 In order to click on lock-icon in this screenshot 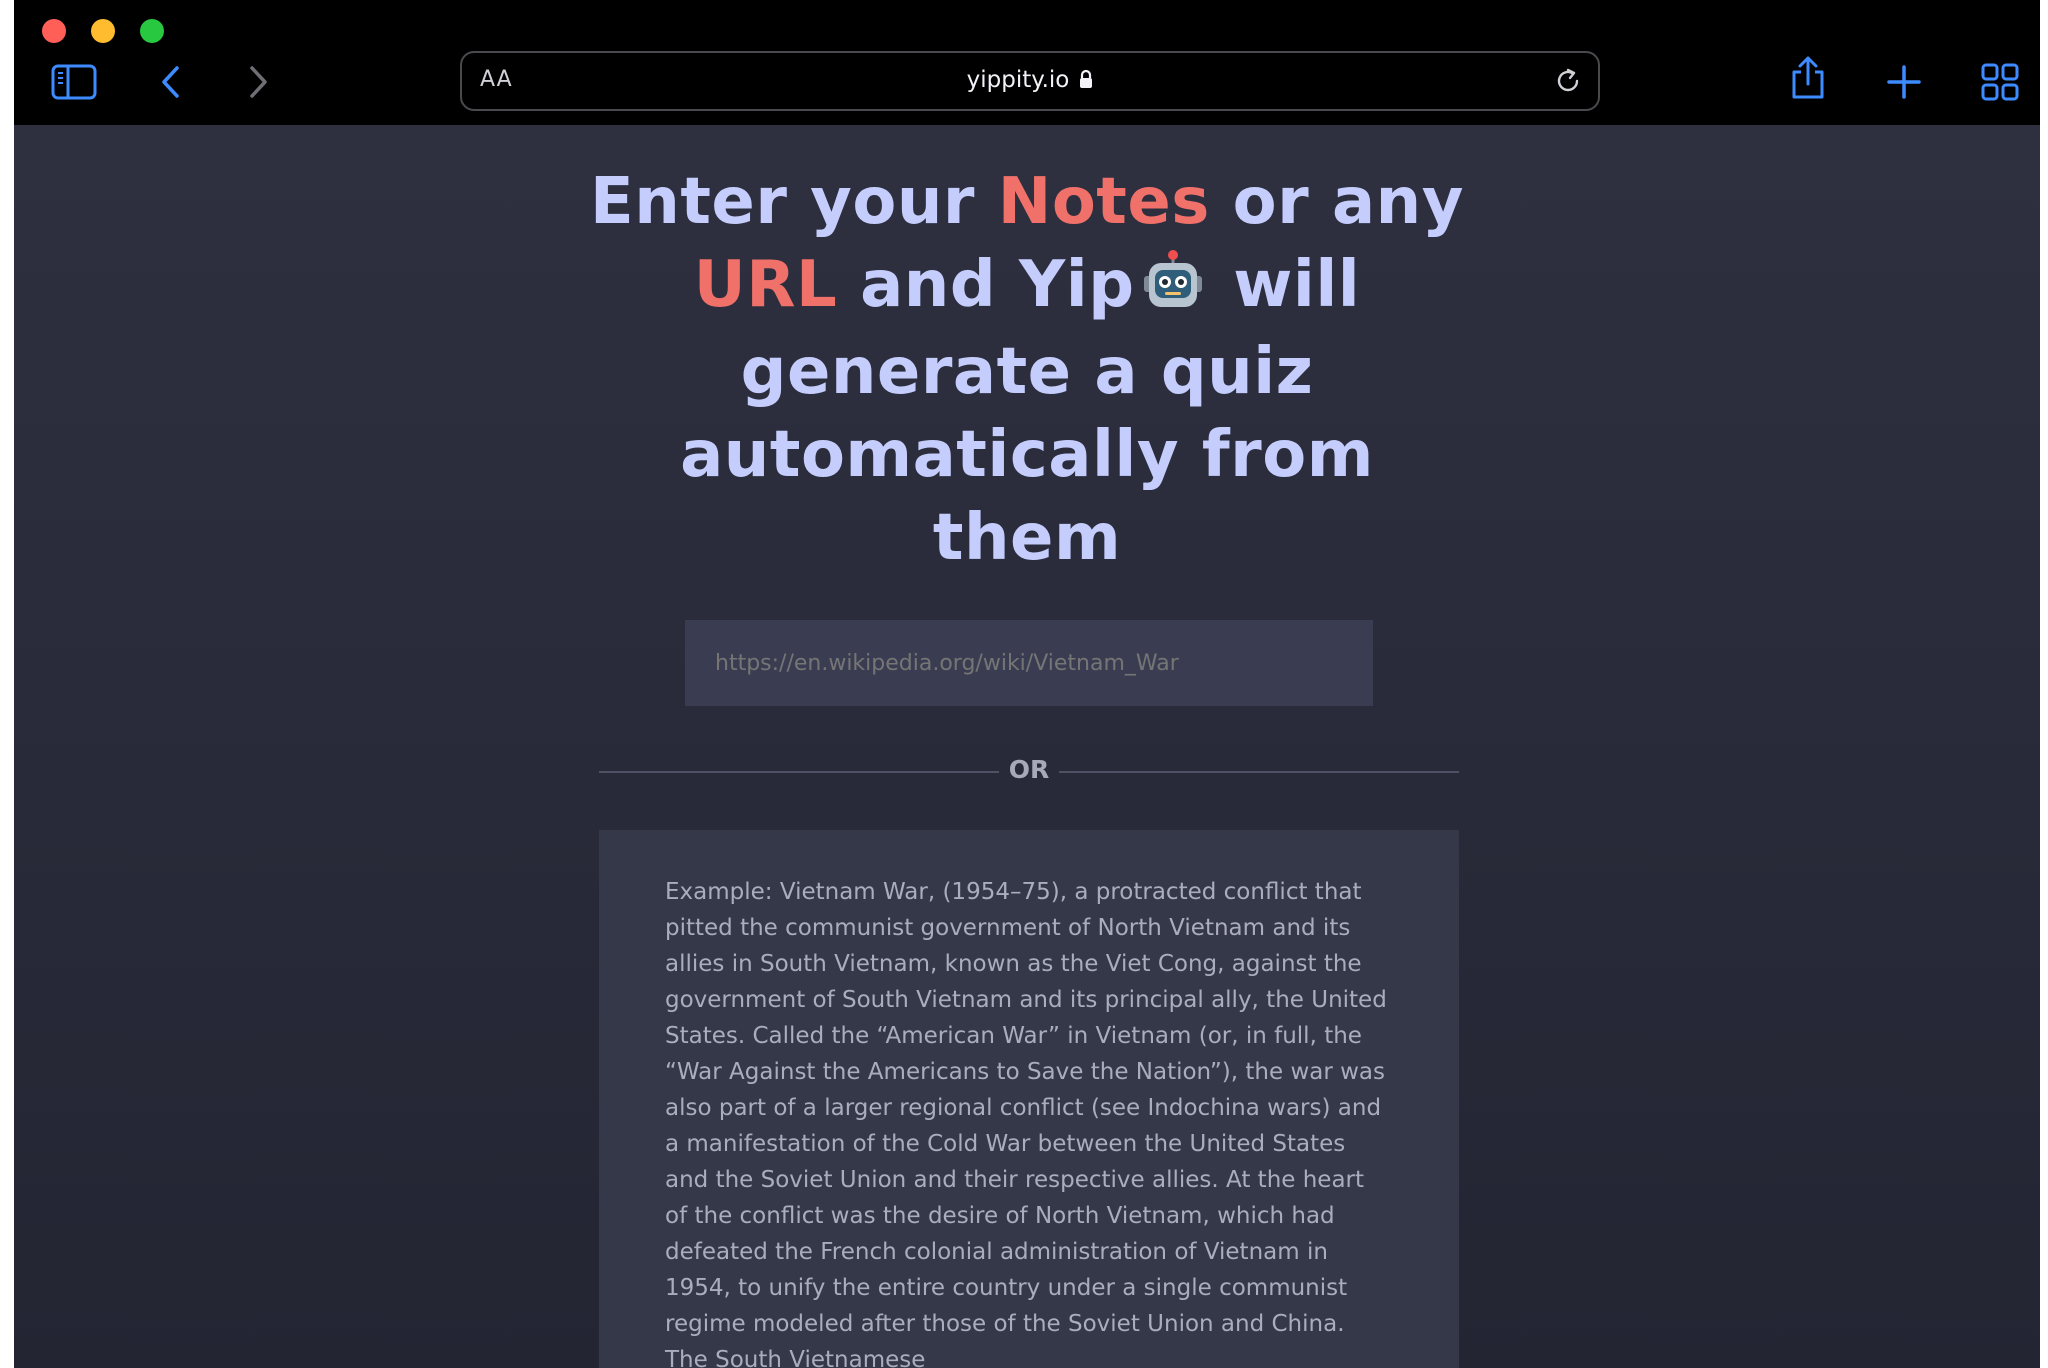, I will do `click(1086, 82)`.